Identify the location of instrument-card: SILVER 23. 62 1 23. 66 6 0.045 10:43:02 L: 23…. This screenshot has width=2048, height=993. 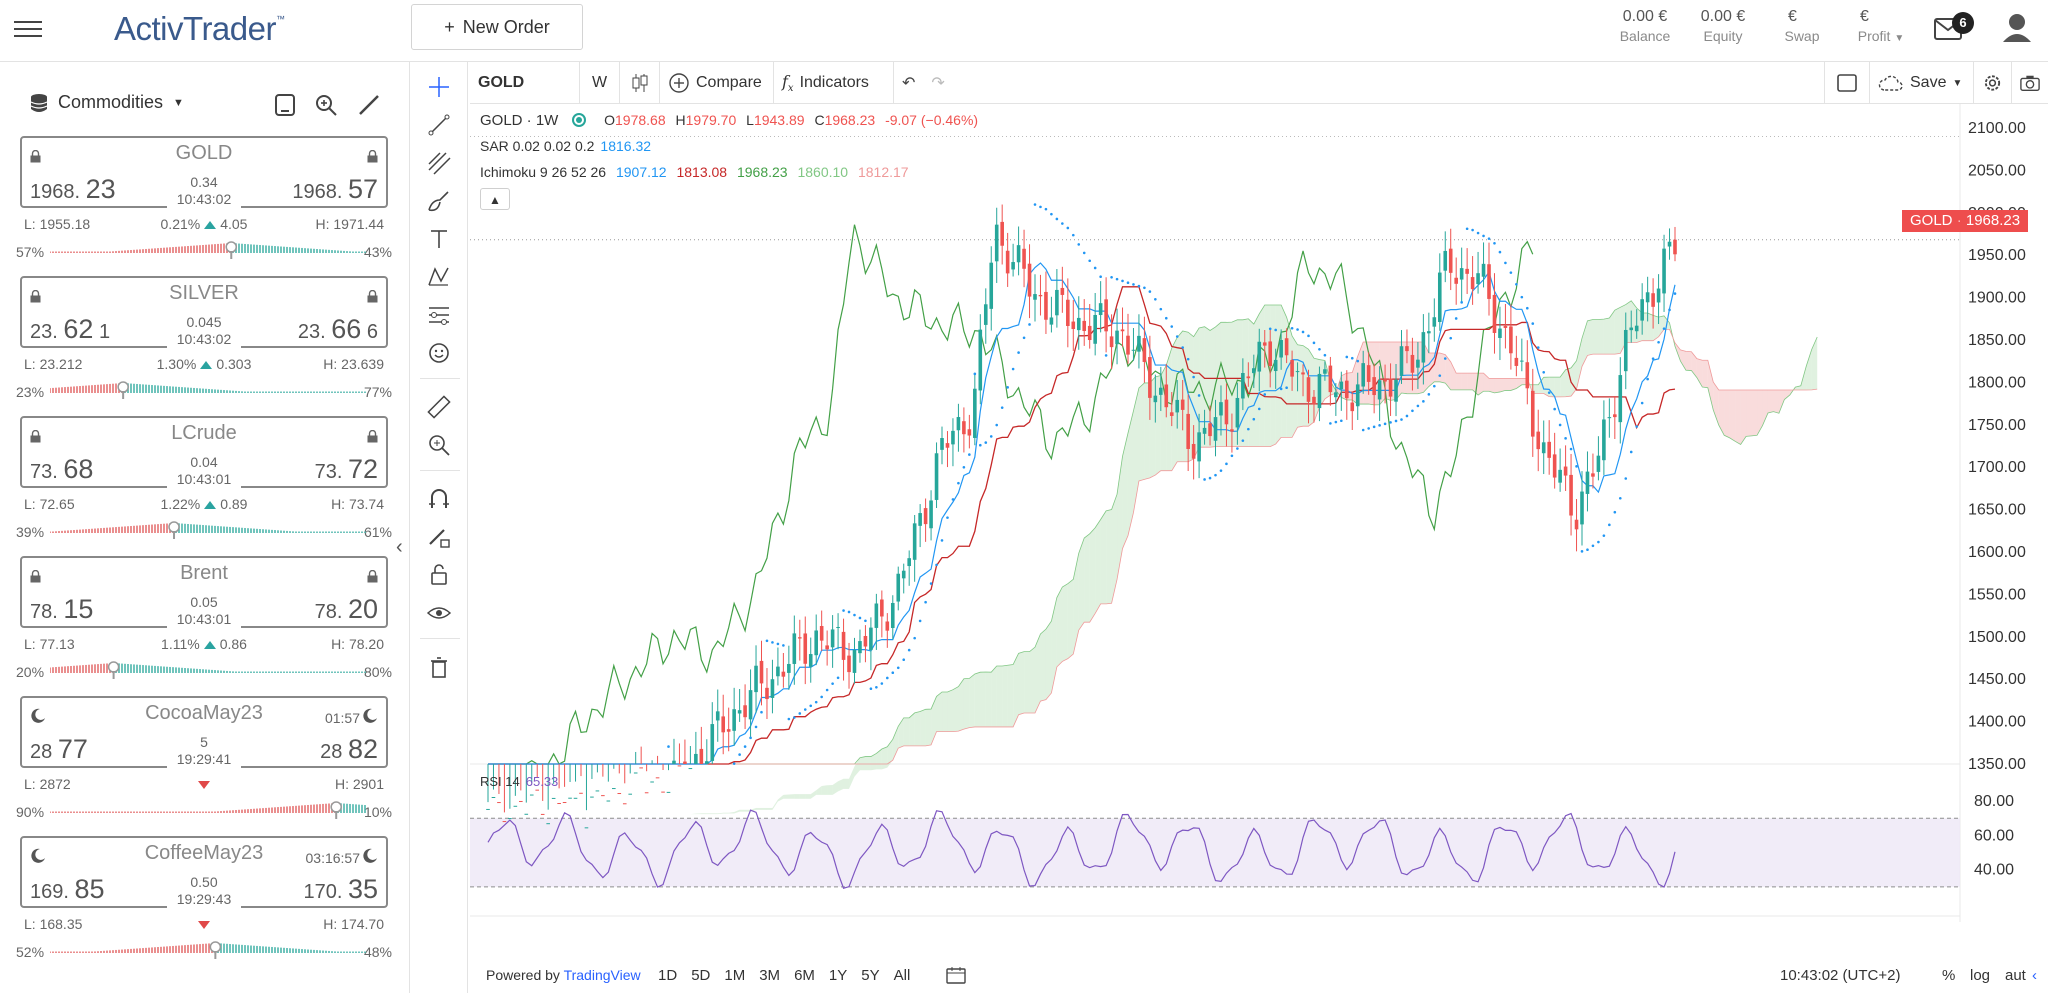
(204, 345).